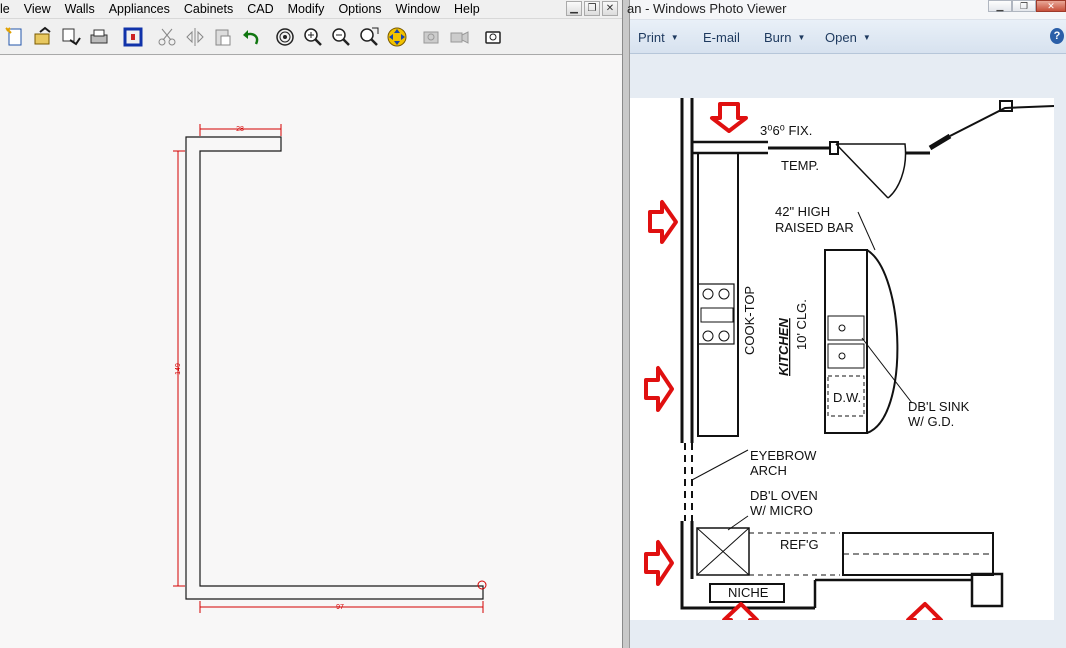 The image size is (1066, 648). Describe the element at coordinates (482, 585) in the screenshot. I see `wall-end-handle` at that location.